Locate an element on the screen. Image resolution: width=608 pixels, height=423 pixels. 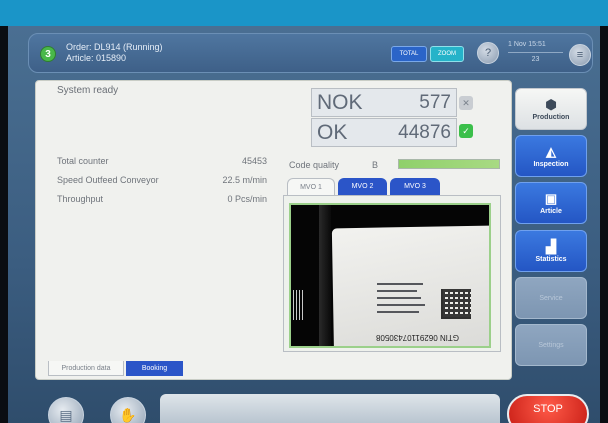
nok-counter: NOK 577 is located at coordinates (384, 102).